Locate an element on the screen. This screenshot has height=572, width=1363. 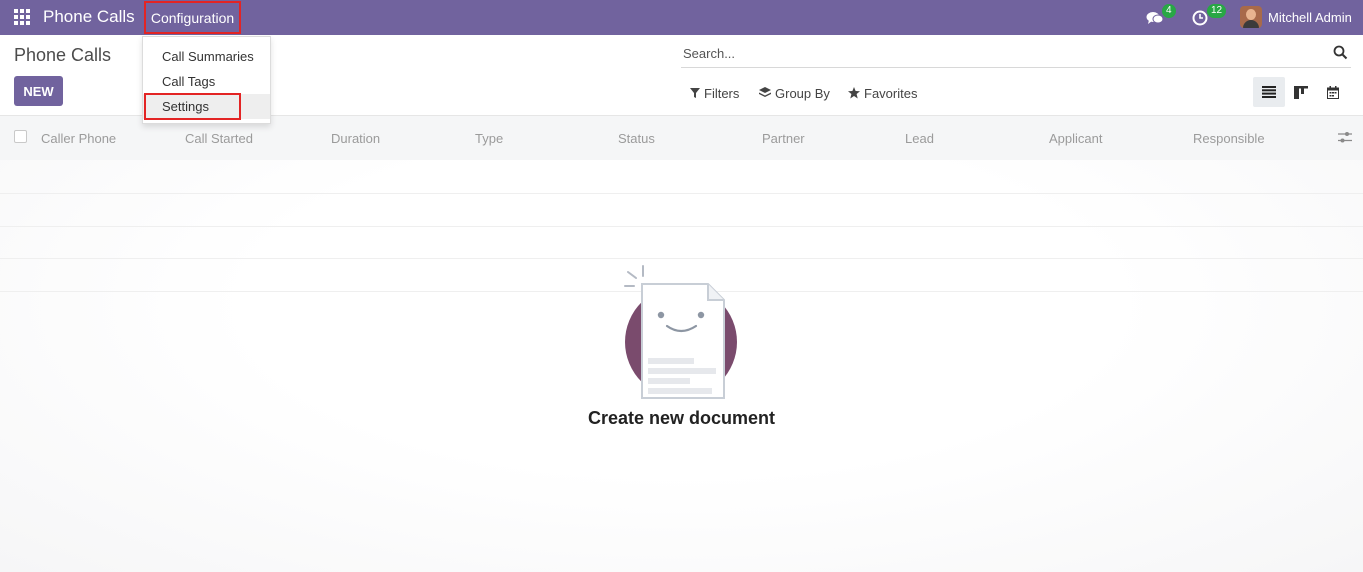
calendar-view-icon is located at coordinates (1333, 92).